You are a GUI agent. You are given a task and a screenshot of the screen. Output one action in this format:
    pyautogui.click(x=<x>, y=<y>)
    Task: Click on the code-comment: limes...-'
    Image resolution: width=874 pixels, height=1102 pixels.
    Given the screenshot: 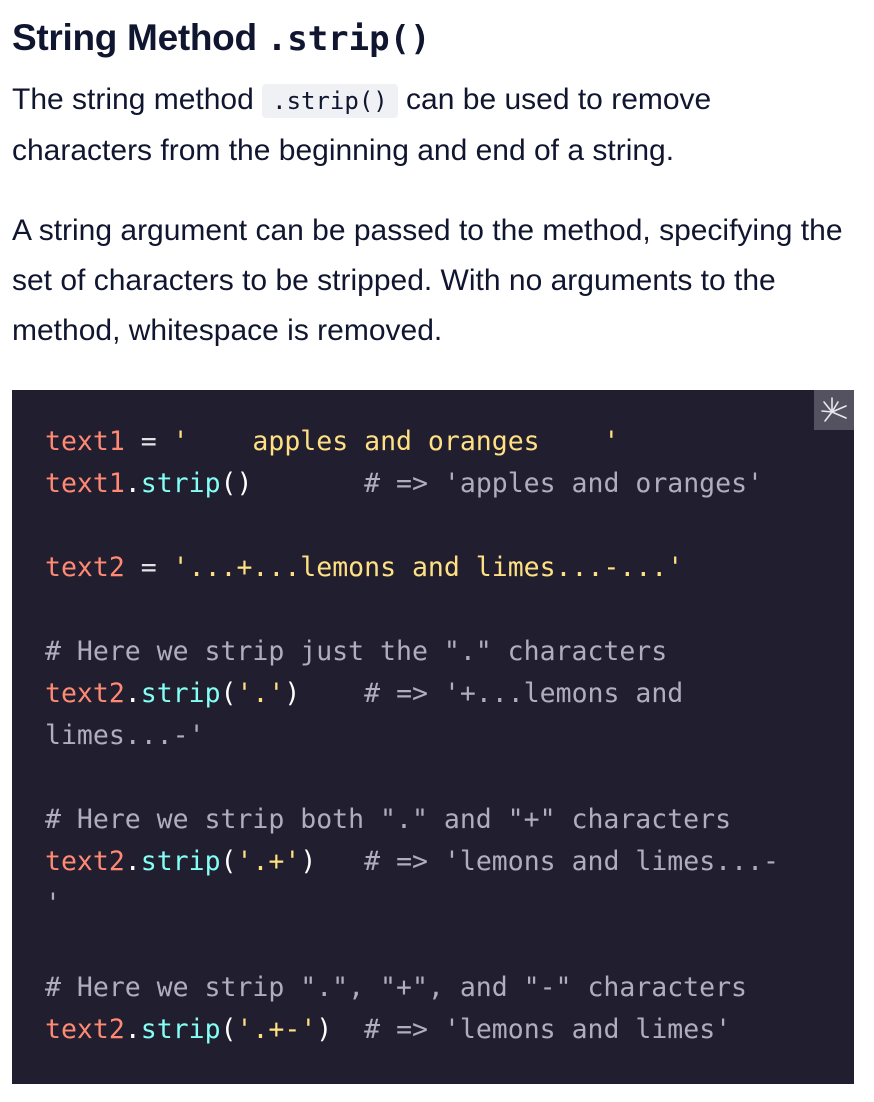 What is the action you would take?
    pyautogui.click(x=125, y=735)
    